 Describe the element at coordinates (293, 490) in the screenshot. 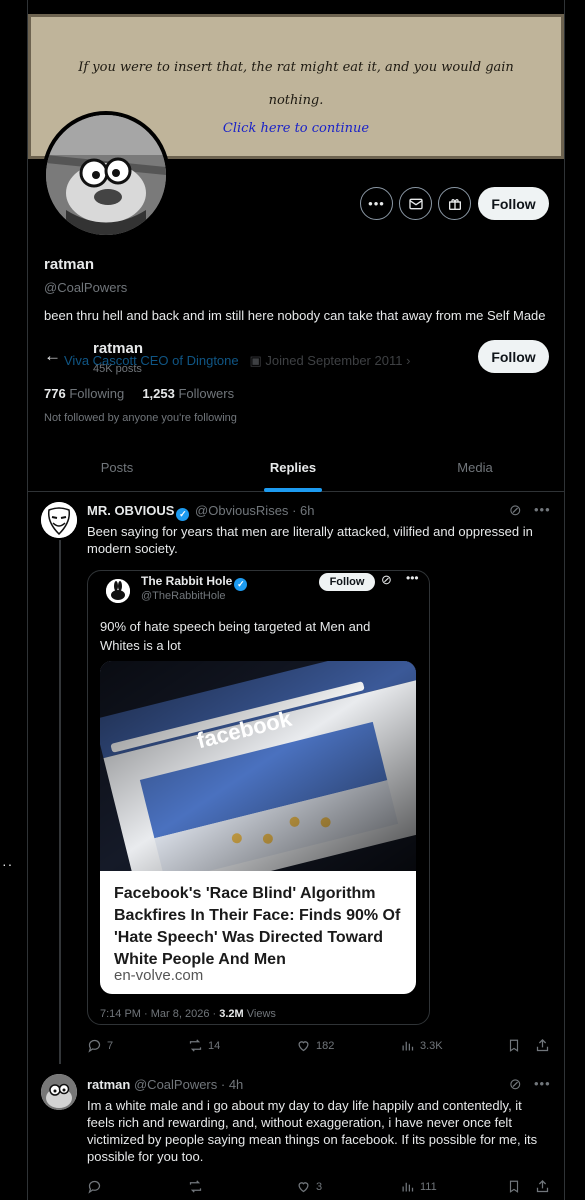

I see `active-tab-indicator` at that location.